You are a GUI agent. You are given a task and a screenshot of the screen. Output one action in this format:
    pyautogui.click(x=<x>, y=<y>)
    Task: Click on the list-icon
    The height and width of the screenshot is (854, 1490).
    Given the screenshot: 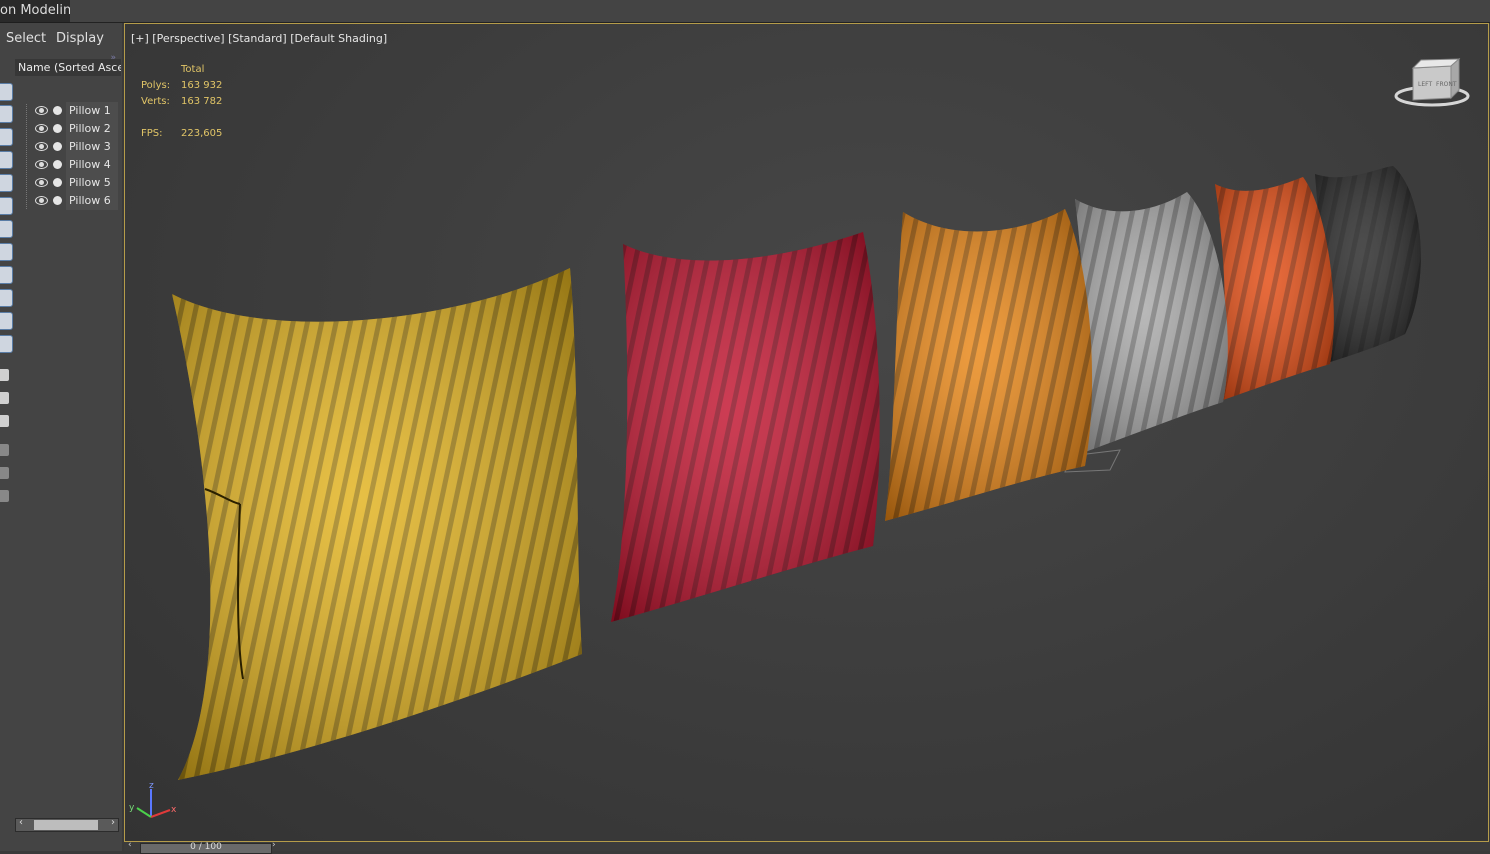 What is the action you would take?
    pyautogui.click(x=4, y=375)
    